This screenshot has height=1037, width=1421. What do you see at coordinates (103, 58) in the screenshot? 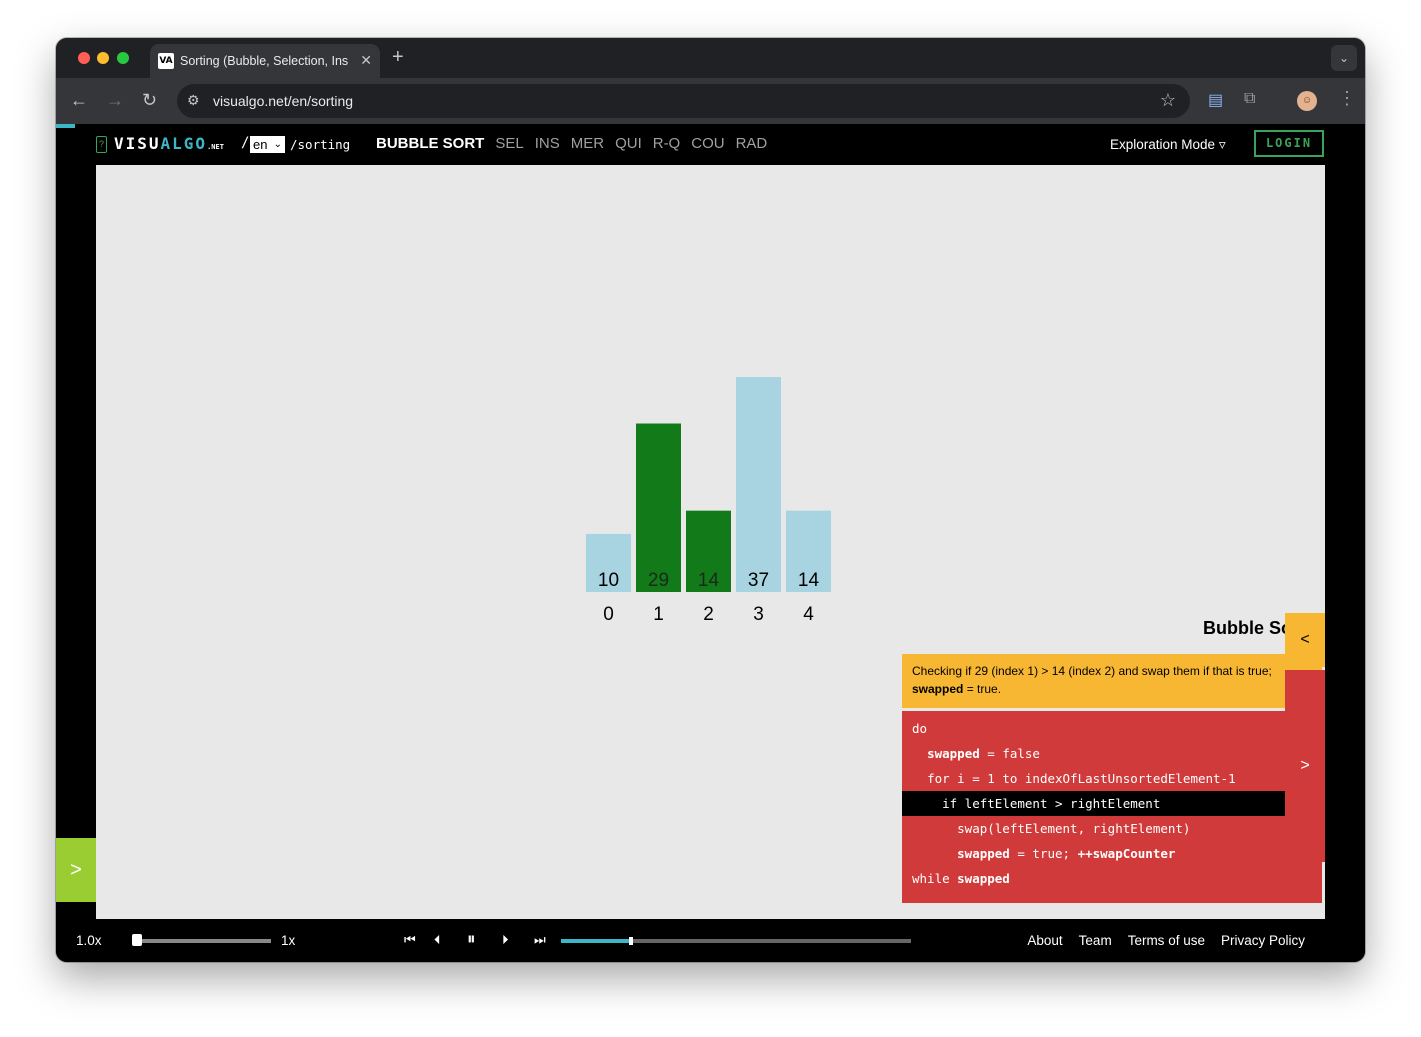
I see `minimize-window-button` at bounding box center [103, 58].